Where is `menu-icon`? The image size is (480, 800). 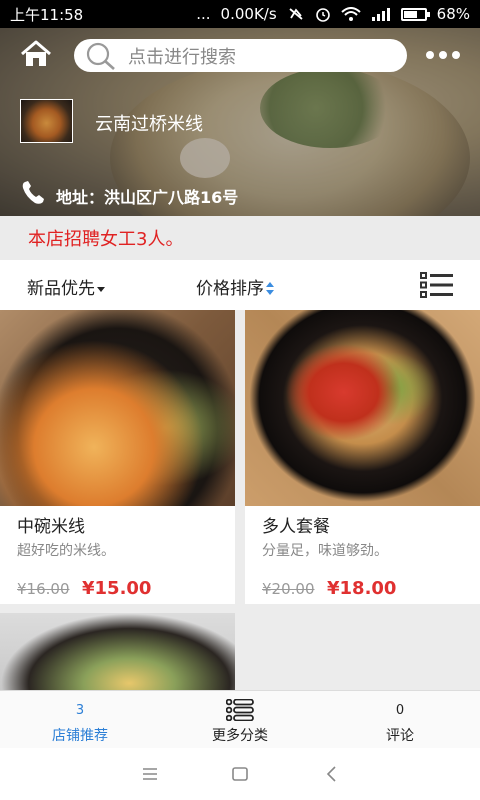
menu-icon is located at coordinates (150, 774).